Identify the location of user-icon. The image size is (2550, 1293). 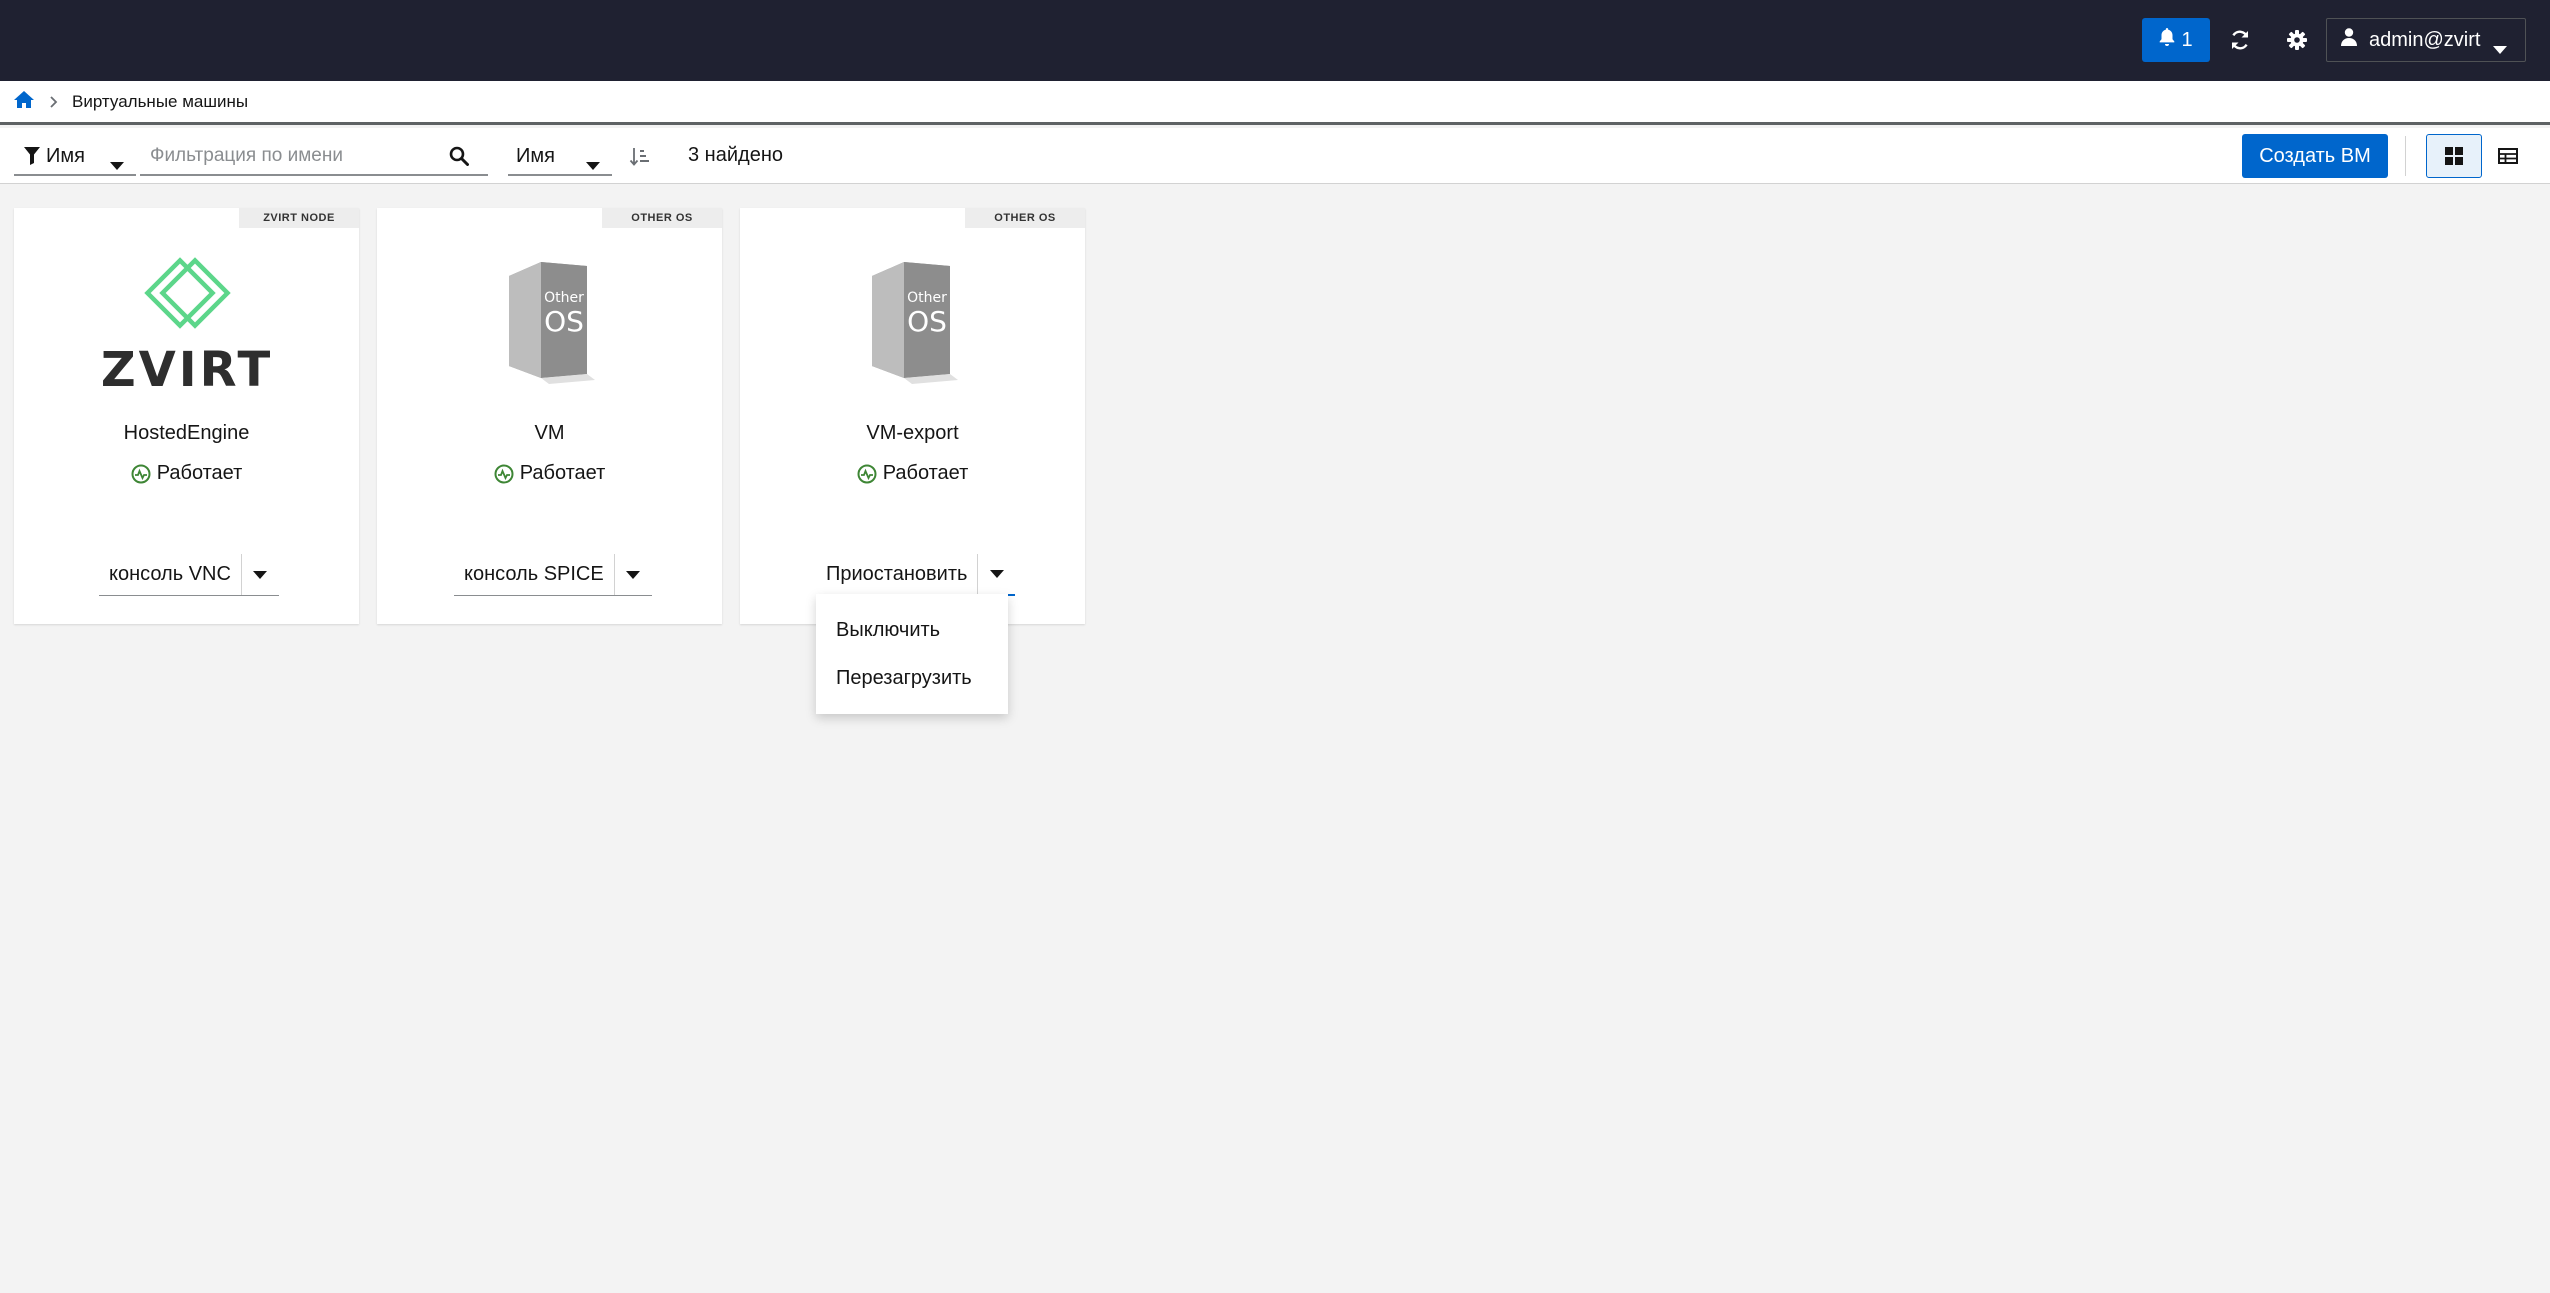
(2349, 40).